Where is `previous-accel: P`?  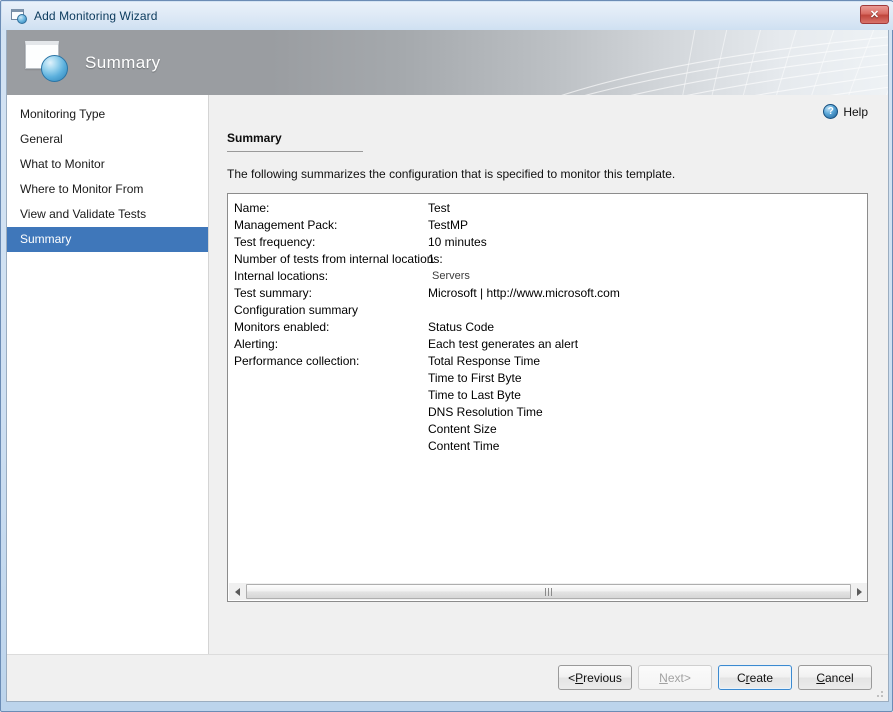
previous-accel: P is located at coordinates (579, 677).